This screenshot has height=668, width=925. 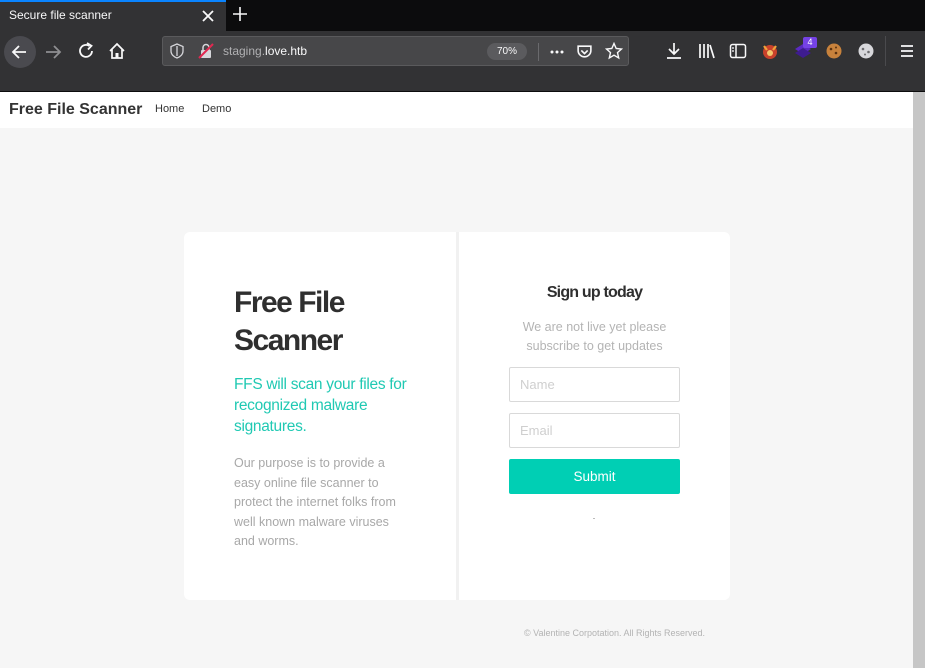 I want to click on more-actions-icon, so click(x=557, y=52).